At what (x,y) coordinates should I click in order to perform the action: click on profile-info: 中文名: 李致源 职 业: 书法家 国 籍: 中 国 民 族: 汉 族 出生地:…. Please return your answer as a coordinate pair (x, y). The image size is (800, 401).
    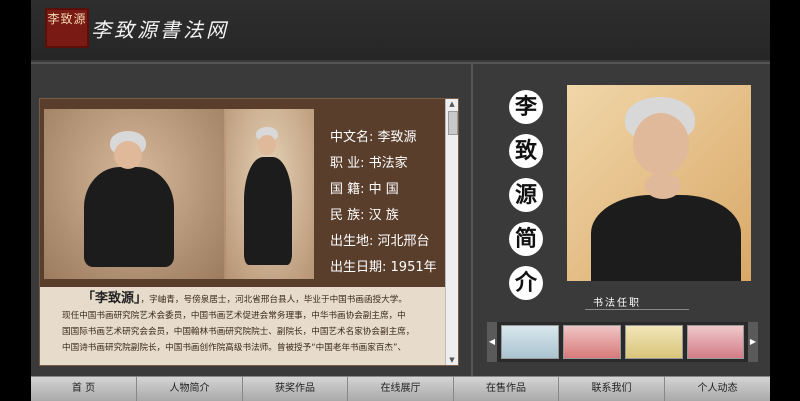
    Looking at the image, I should click on (383, 203).